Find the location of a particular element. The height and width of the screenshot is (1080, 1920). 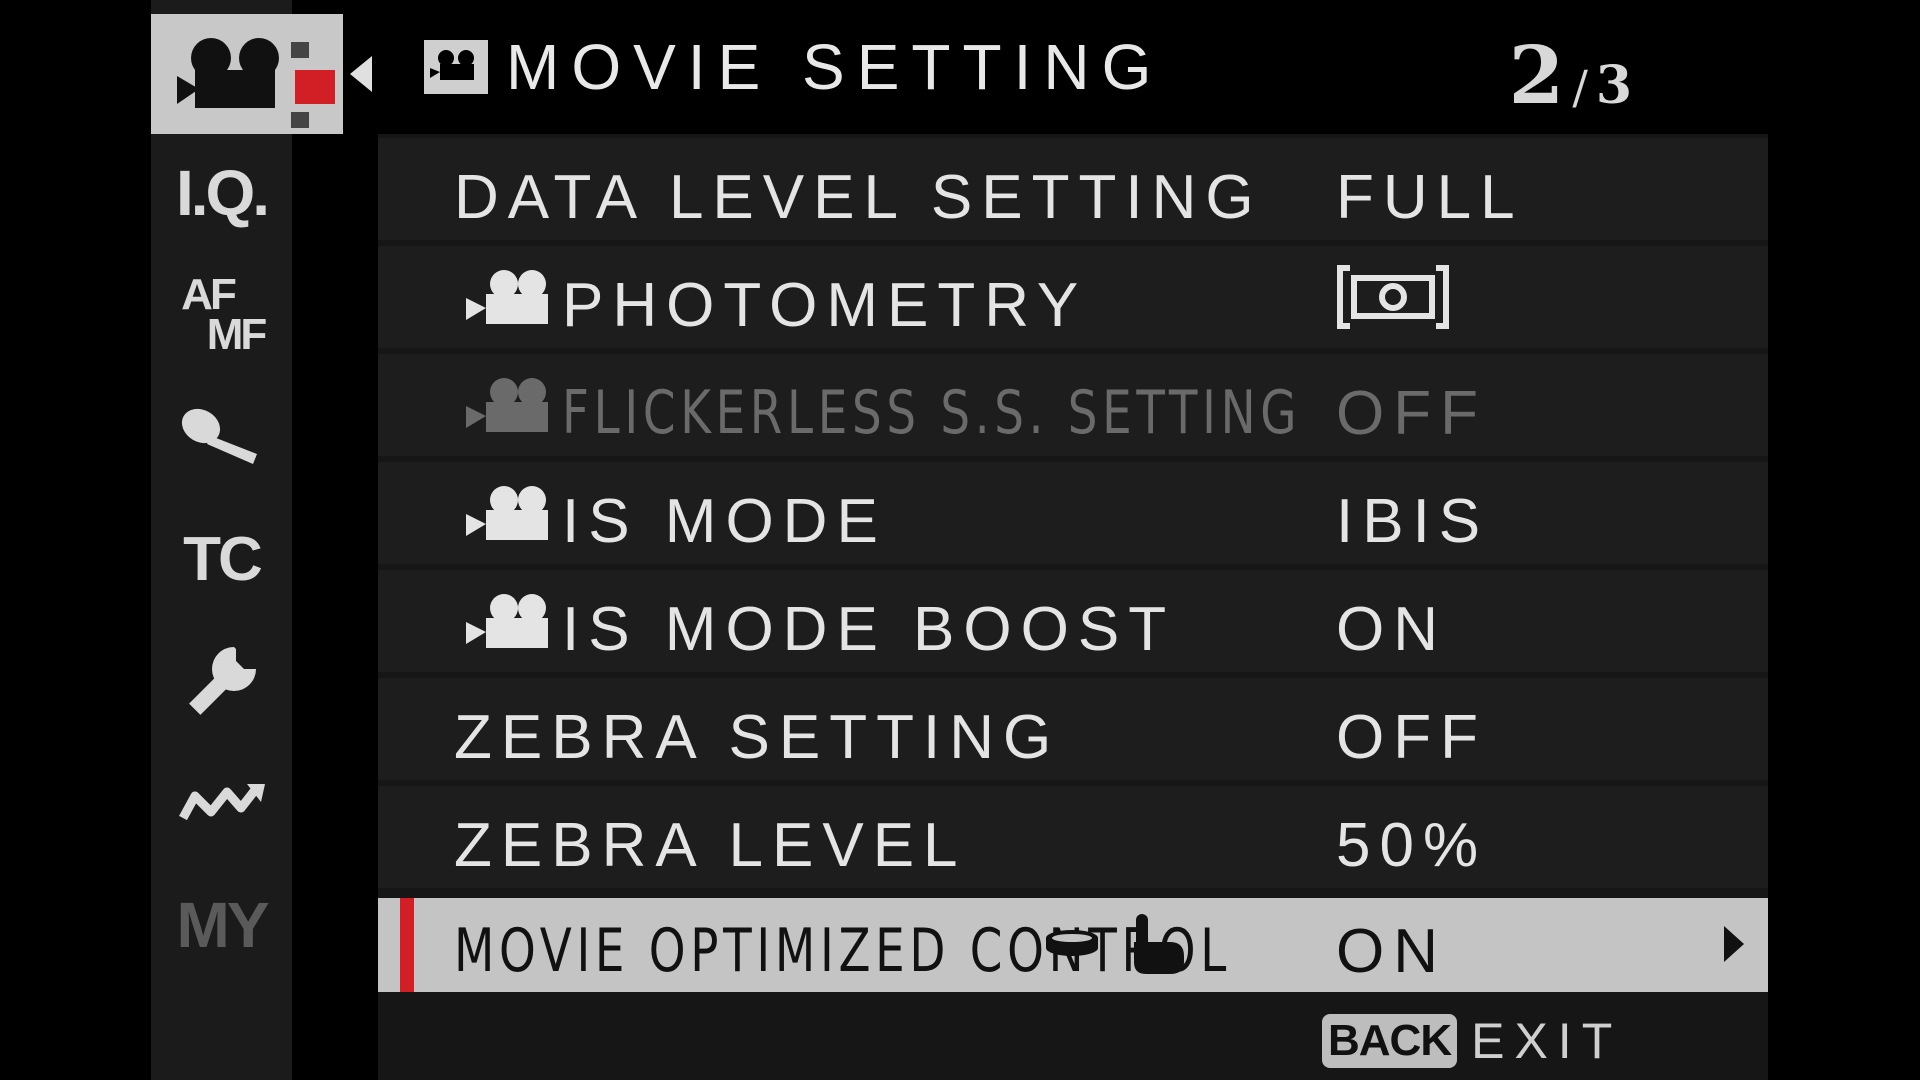

menu-row-value: IBIS is located at coordinates (1413, 521).